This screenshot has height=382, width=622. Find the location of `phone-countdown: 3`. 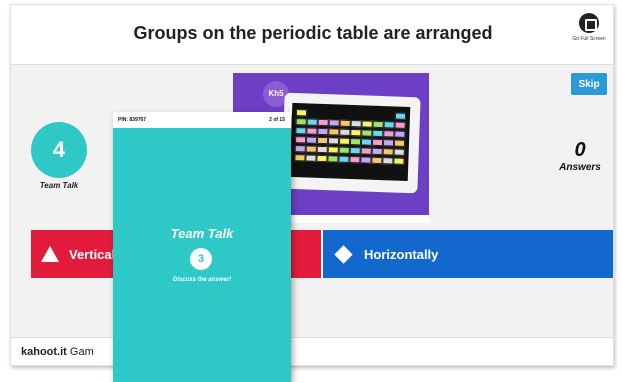

phone-countdown: 3 is located at coordinates (201, 259).